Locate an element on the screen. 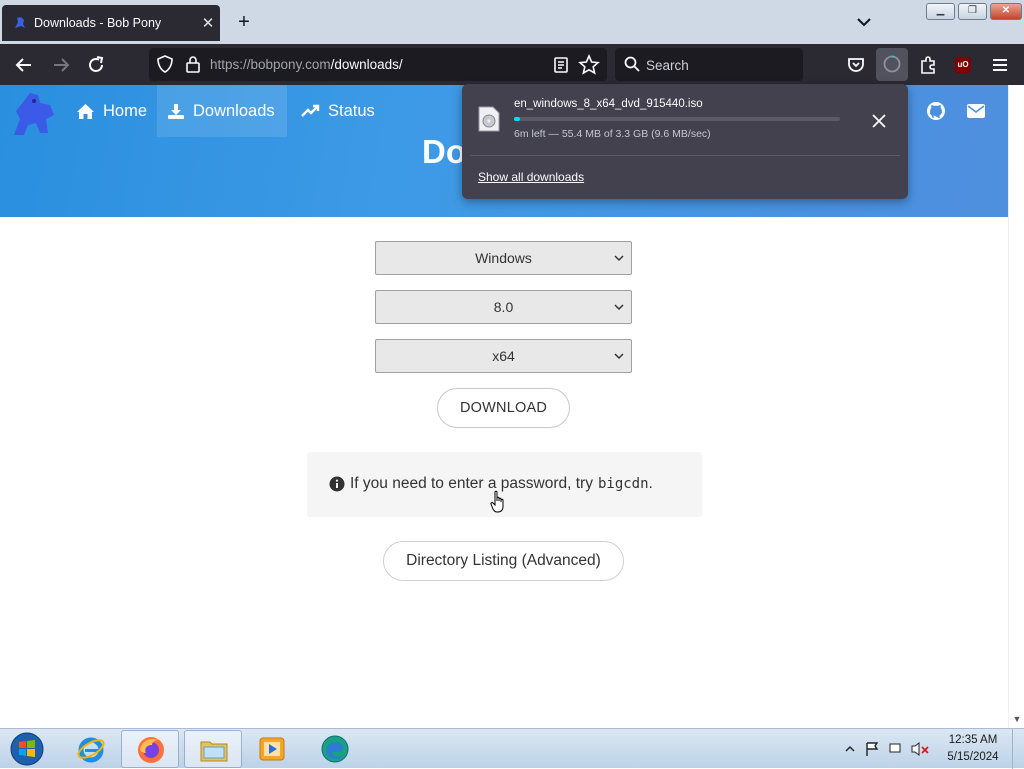 This screenshot has height=769, width=1024. nav-home-link: Home is located at coordinates (111, 111).